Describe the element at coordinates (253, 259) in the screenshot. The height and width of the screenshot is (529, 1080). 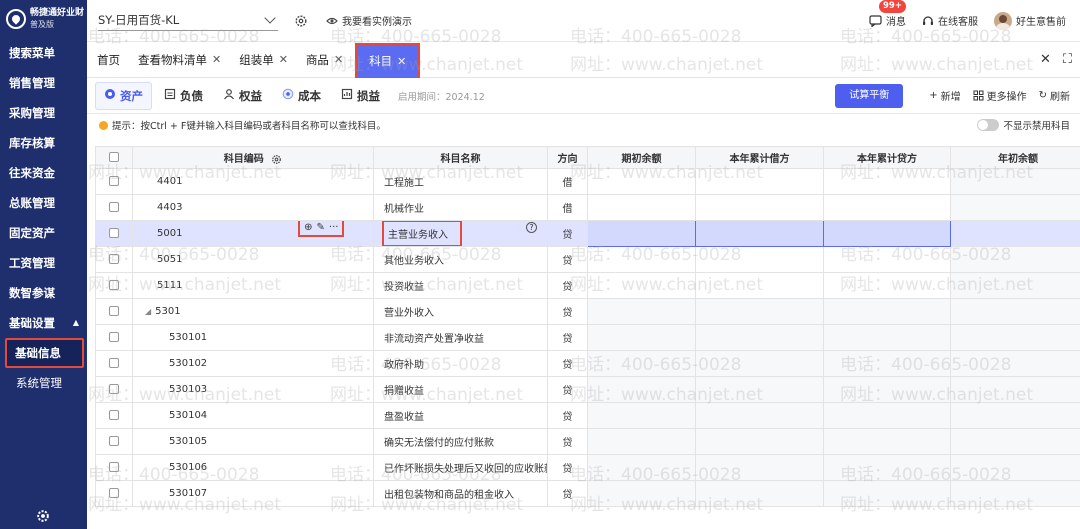
I see `code-cell: 5051` at that location.